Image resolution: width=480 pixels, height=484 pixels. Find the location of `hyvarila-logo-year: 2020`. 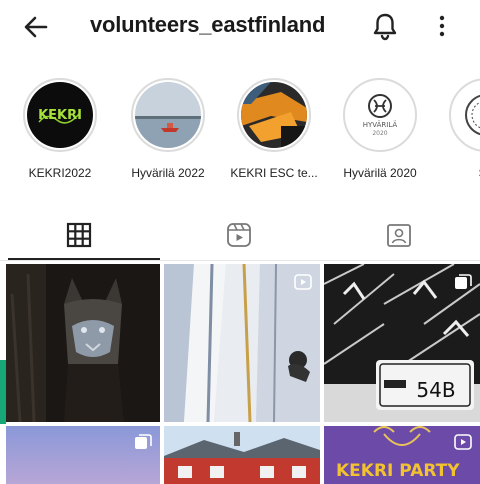

hyvarila-logo-year: 2020 is located at coordinates (379, 133).